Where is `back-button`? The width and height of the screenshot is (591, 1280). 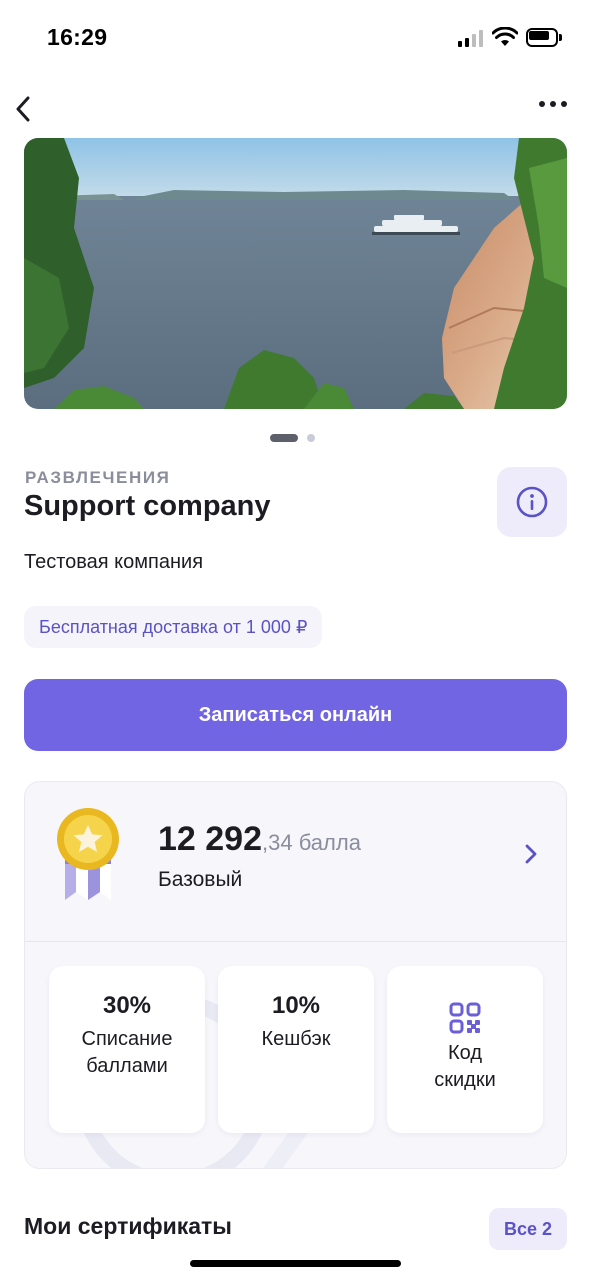
back-button is located at coordinates (23, 109).